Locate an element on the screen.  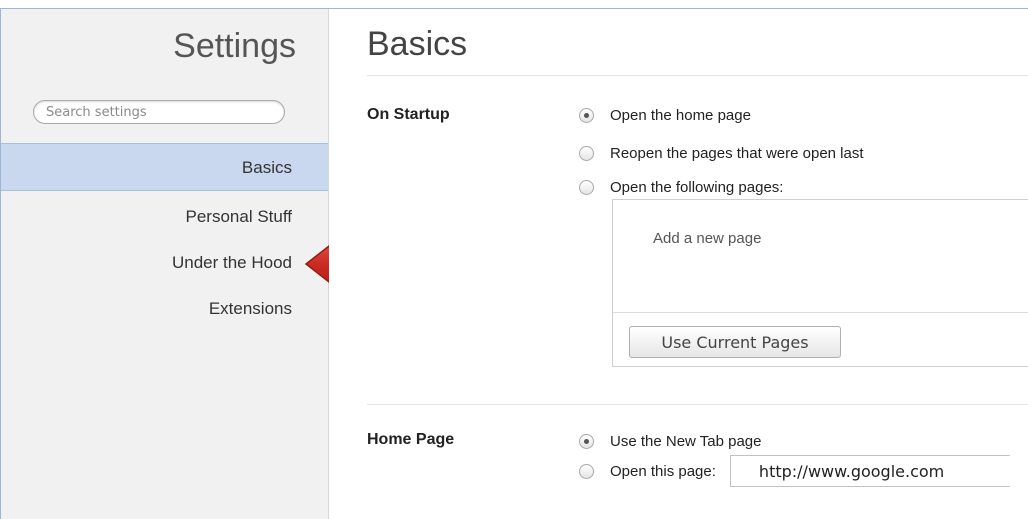
home-page-url-input is located at coordinates (869, 471).